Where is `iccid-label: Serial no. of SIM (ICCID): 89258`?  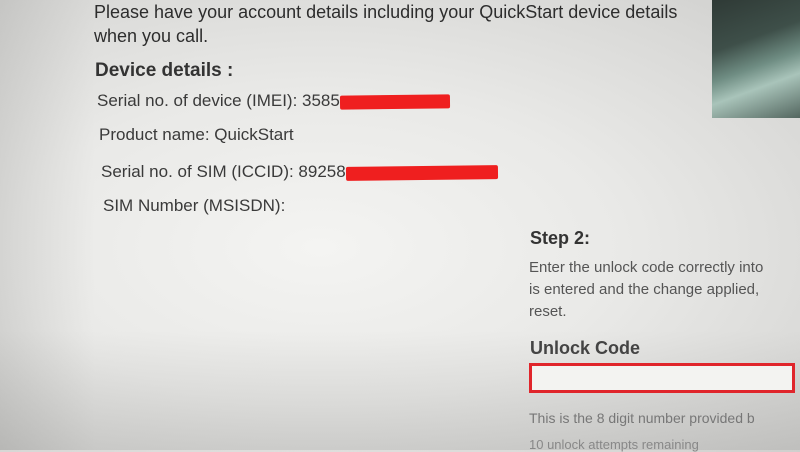
iccid-label: Serial no. of SIM (ICCID): 89258 is located at coordinates (223, 171).